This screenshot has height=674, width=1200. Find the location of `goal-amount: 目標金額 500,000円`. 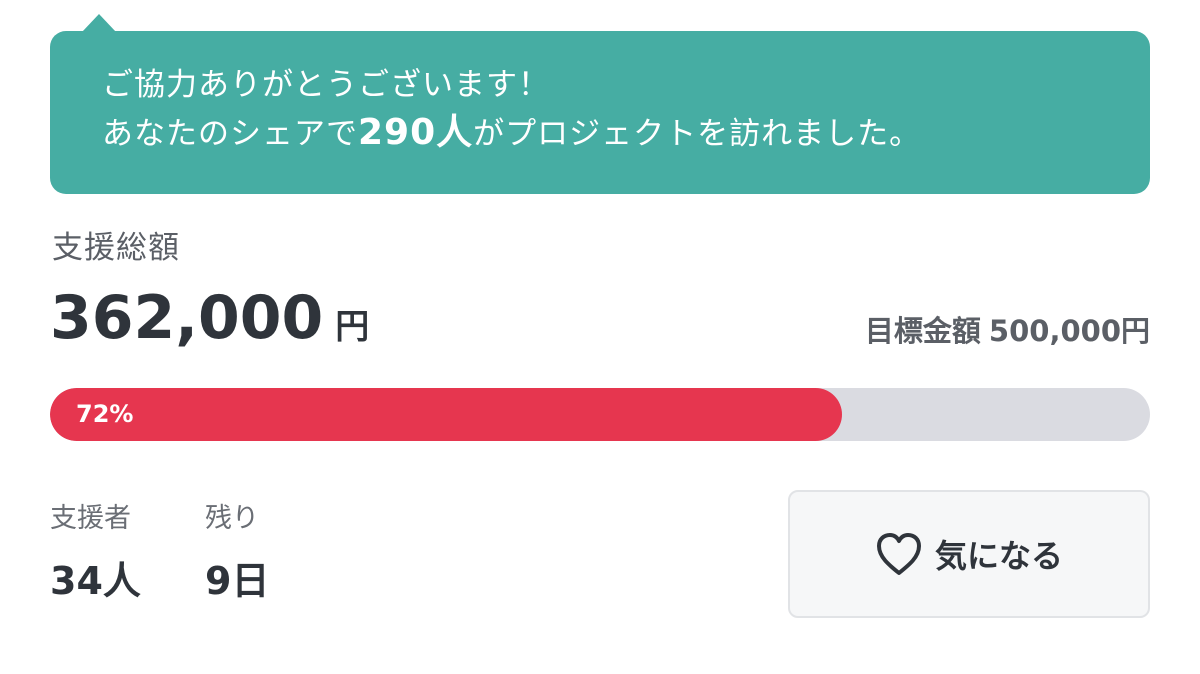

goal-amount: 目標金額 500,000円 is located at coordinates (1007, 331).